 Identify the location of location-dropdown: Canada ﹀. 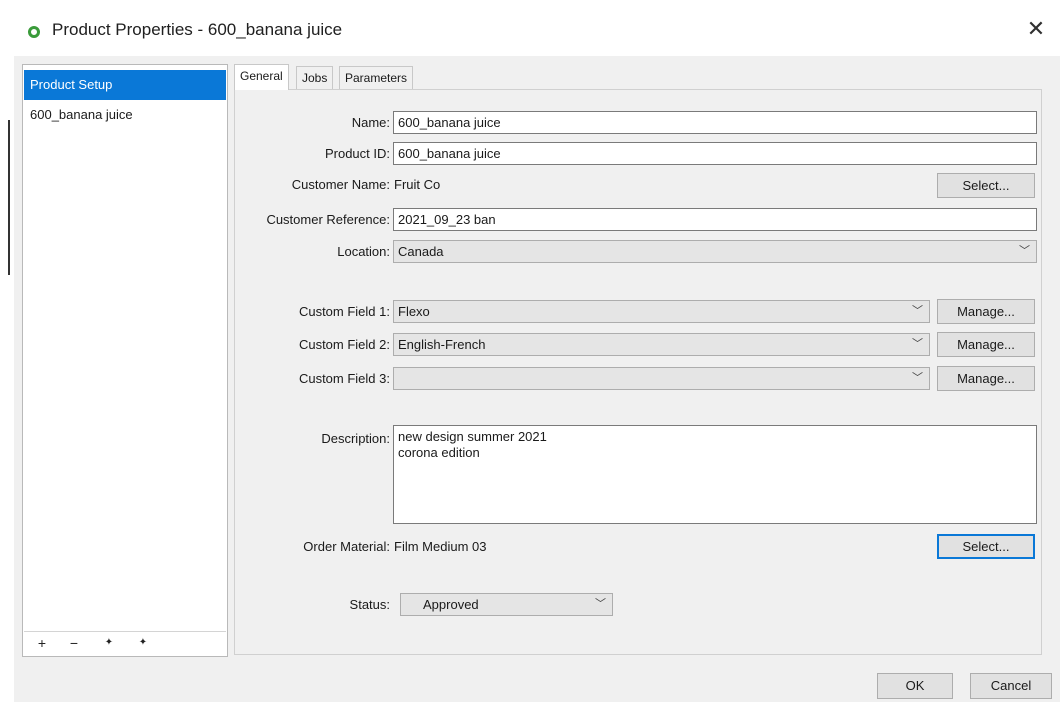
(715, 251).